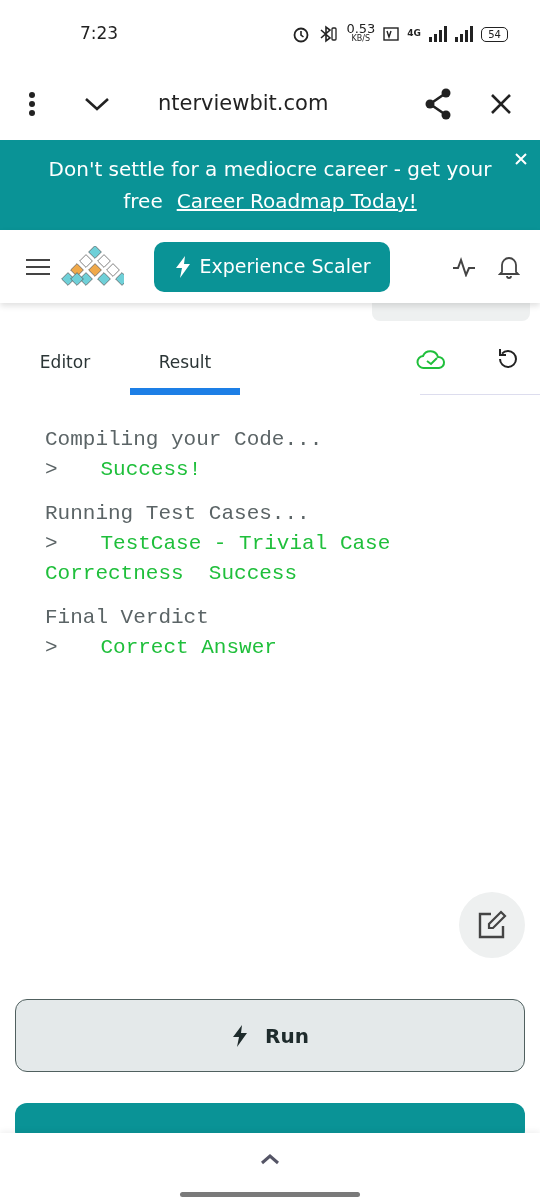 Image resolution: width=540 pixels, height=1200 pixels. What do you see at coordinates (270, 1159) in the screenshot?
I see `chevron-up-icon` at bounding box center [270, 1159].